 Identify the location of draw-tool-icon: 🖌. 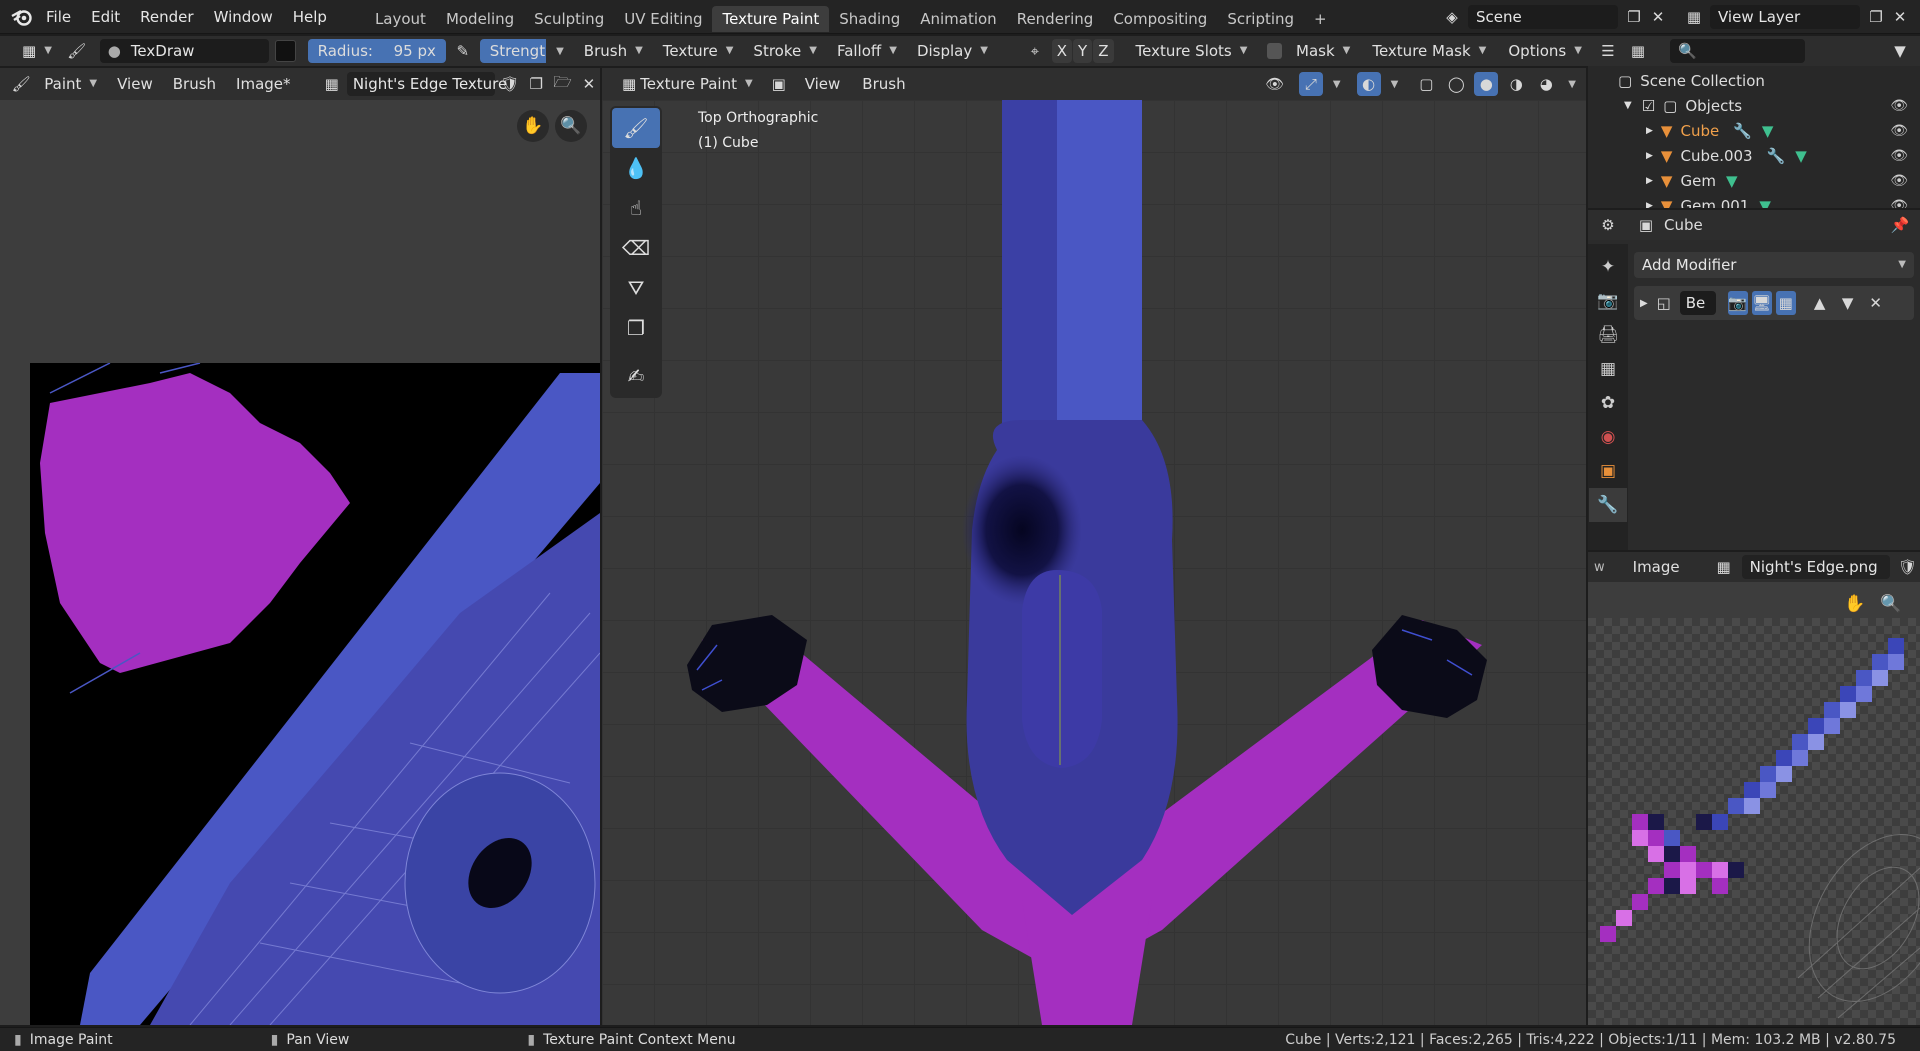
(636, 128).